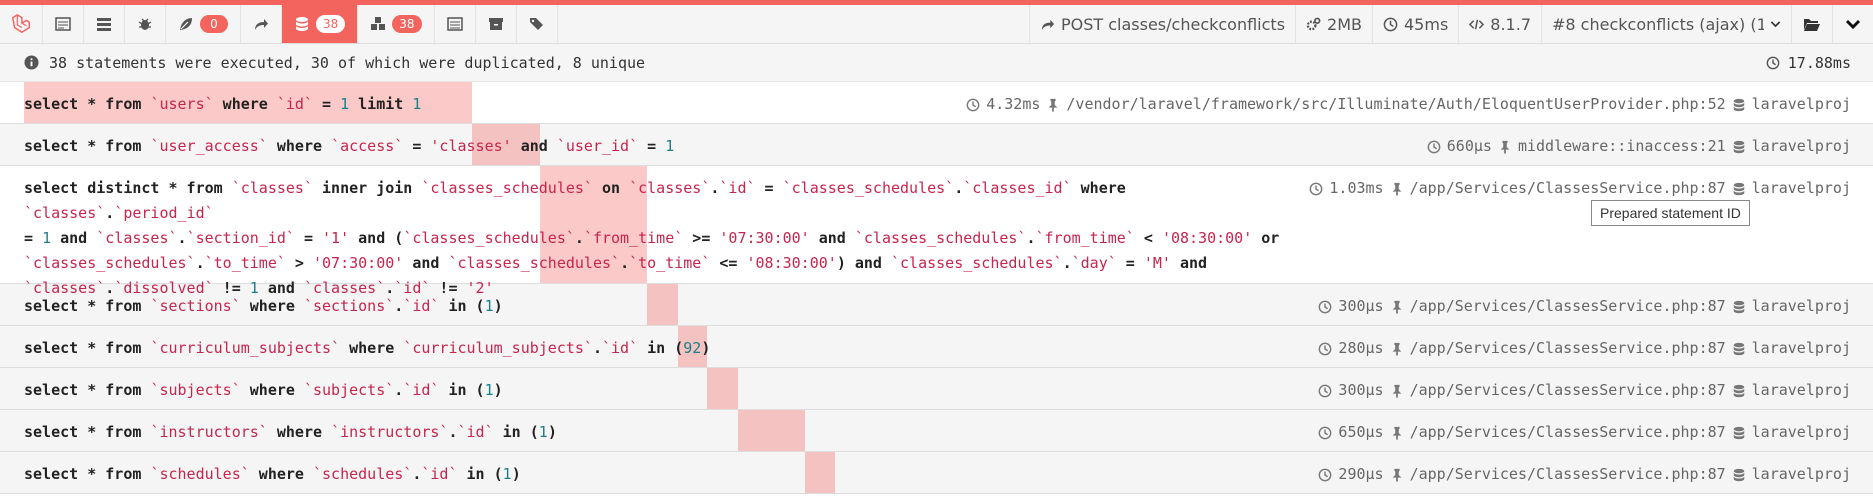 Image resolution: width=1873 pixels, height=498 pixels. I want to click on leaf-icon, so click(186, 24).